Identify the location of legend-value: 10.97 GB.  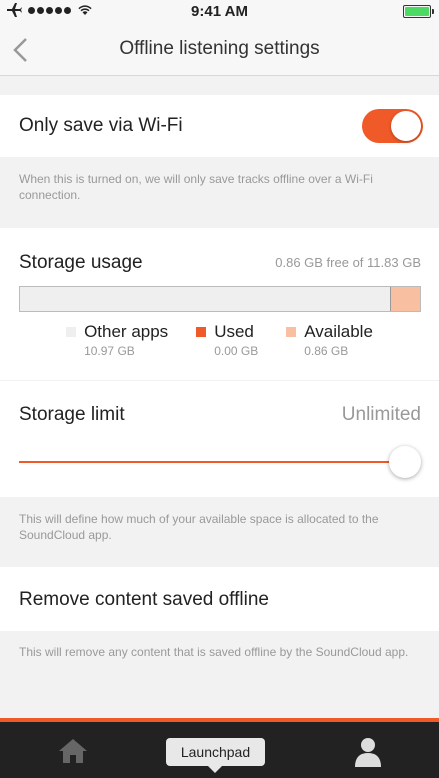
(109, 351).